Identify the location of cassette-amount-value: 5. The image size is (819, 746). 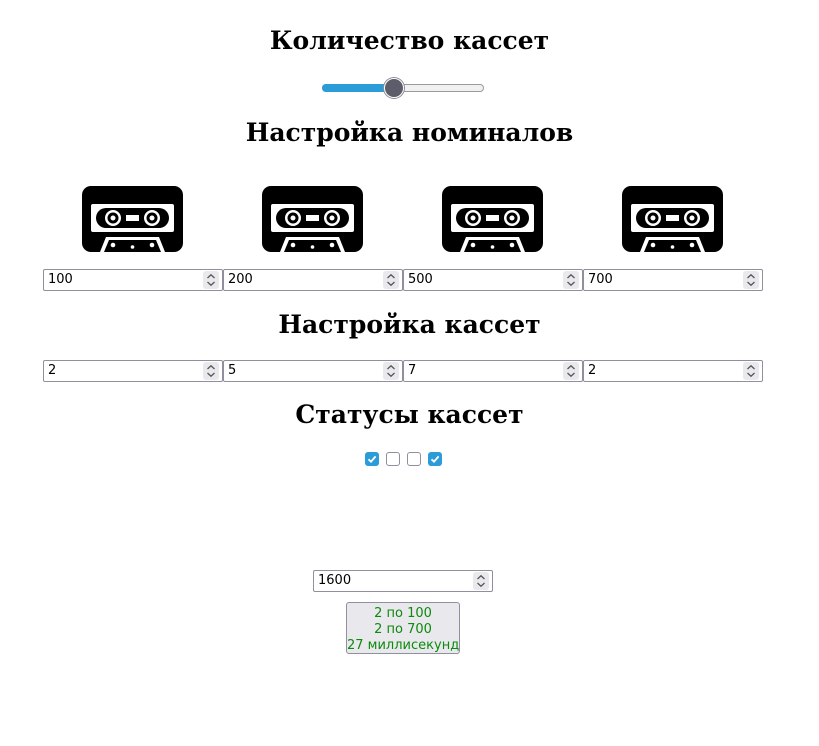
(232, 370).